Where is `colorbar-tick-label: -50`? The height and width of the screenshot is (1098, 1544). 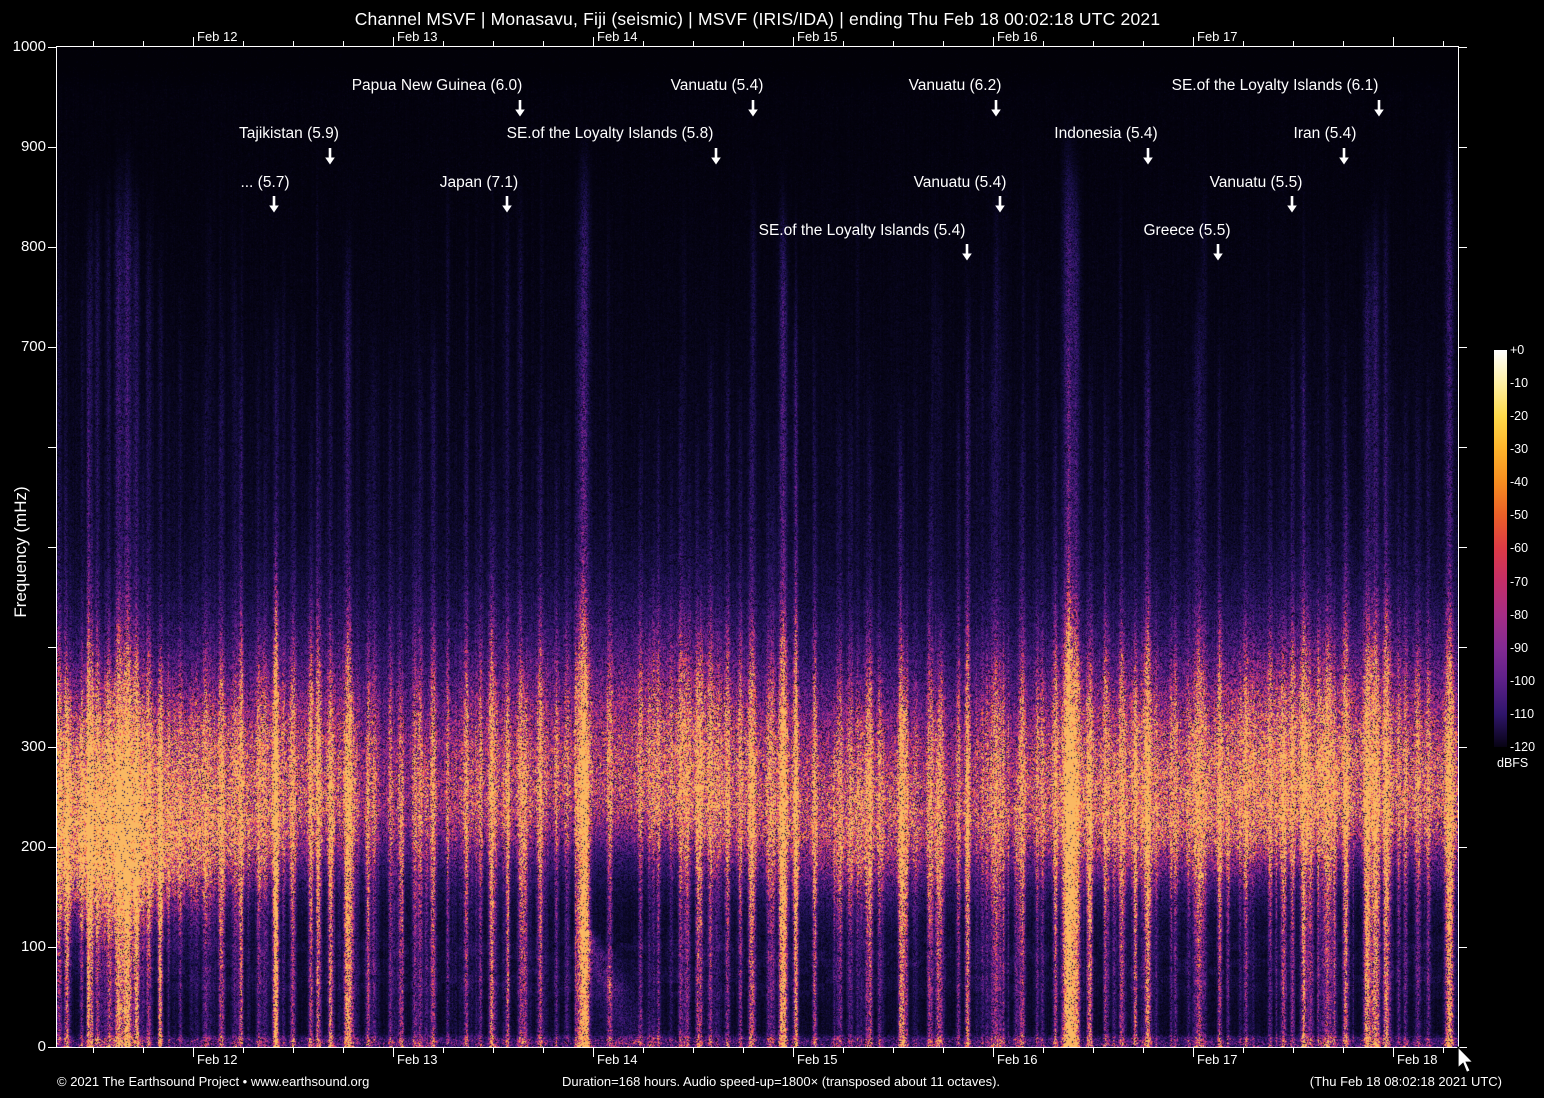
colorbar-tick-label: -50 is located at coordinates (1519, 515).